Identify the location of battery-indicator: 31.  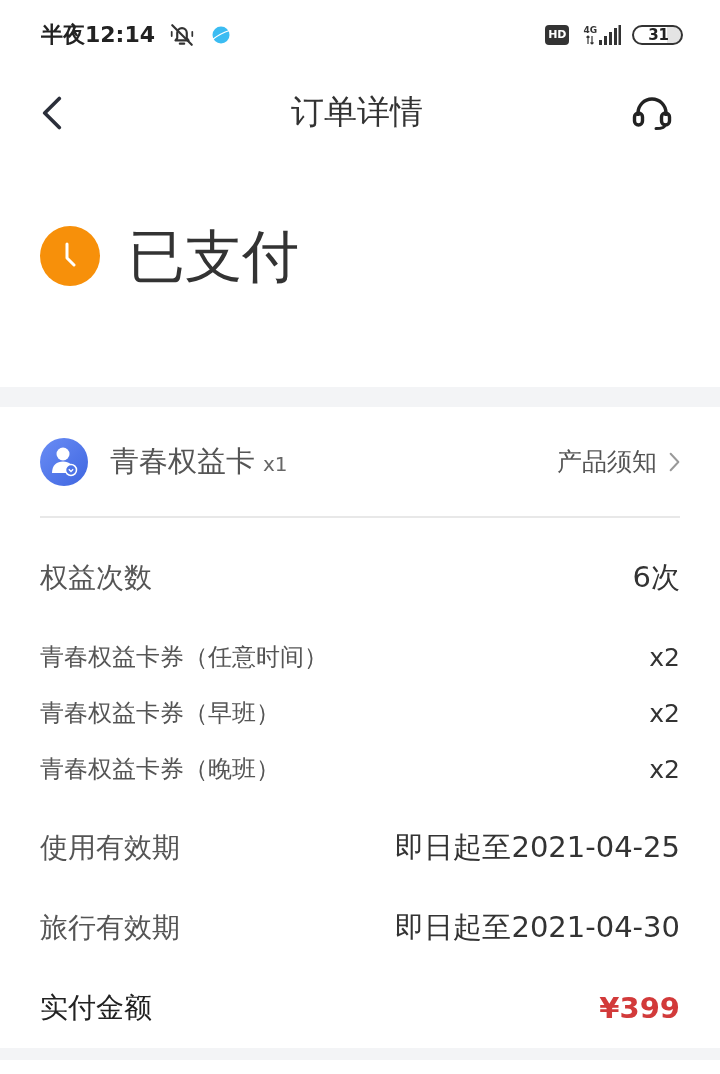
(657, 35).